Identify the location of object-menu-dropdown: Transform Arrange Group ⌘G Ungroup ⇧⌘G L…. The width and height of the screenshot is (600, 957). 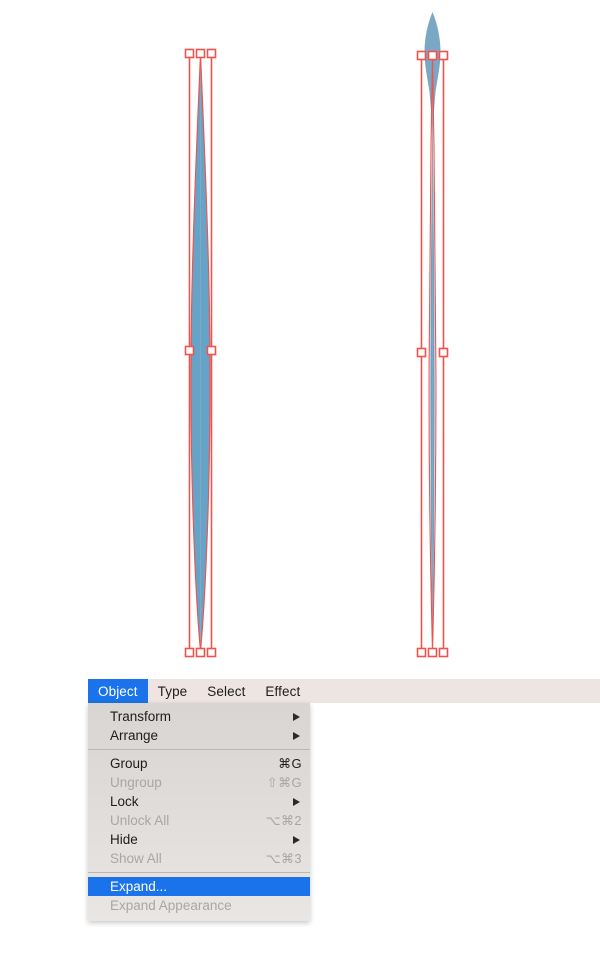
(199, 812).